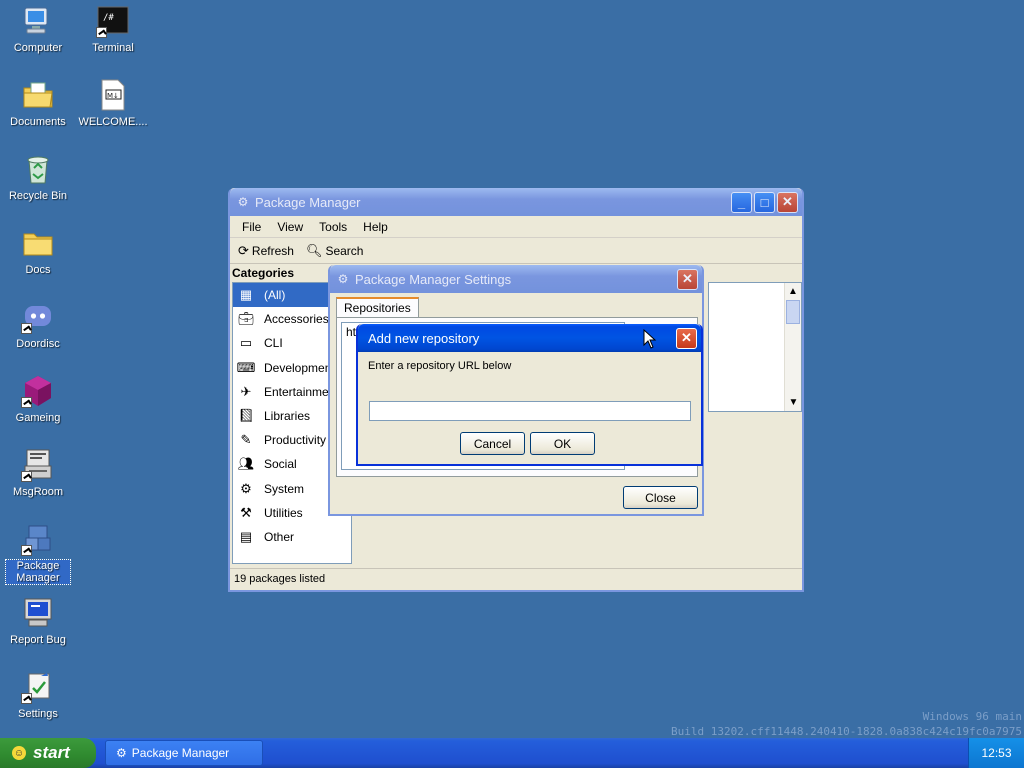  I want to click on desktop-icon-label: Computer, so click(38, 48).